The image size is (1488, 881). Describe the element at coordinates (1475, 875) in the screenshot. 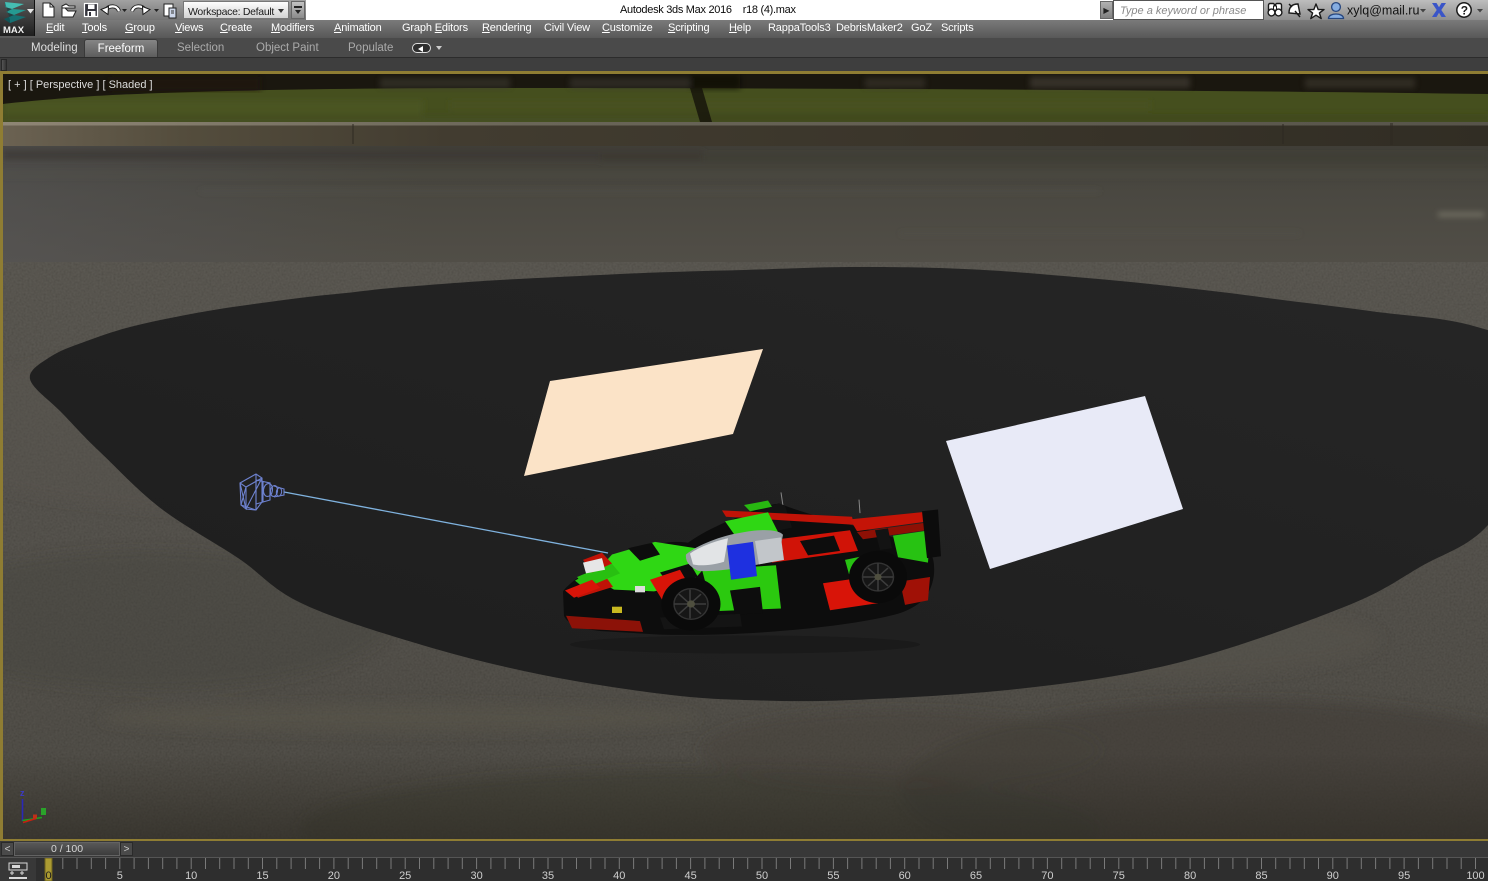

I see `svg-text: 100` at that location.